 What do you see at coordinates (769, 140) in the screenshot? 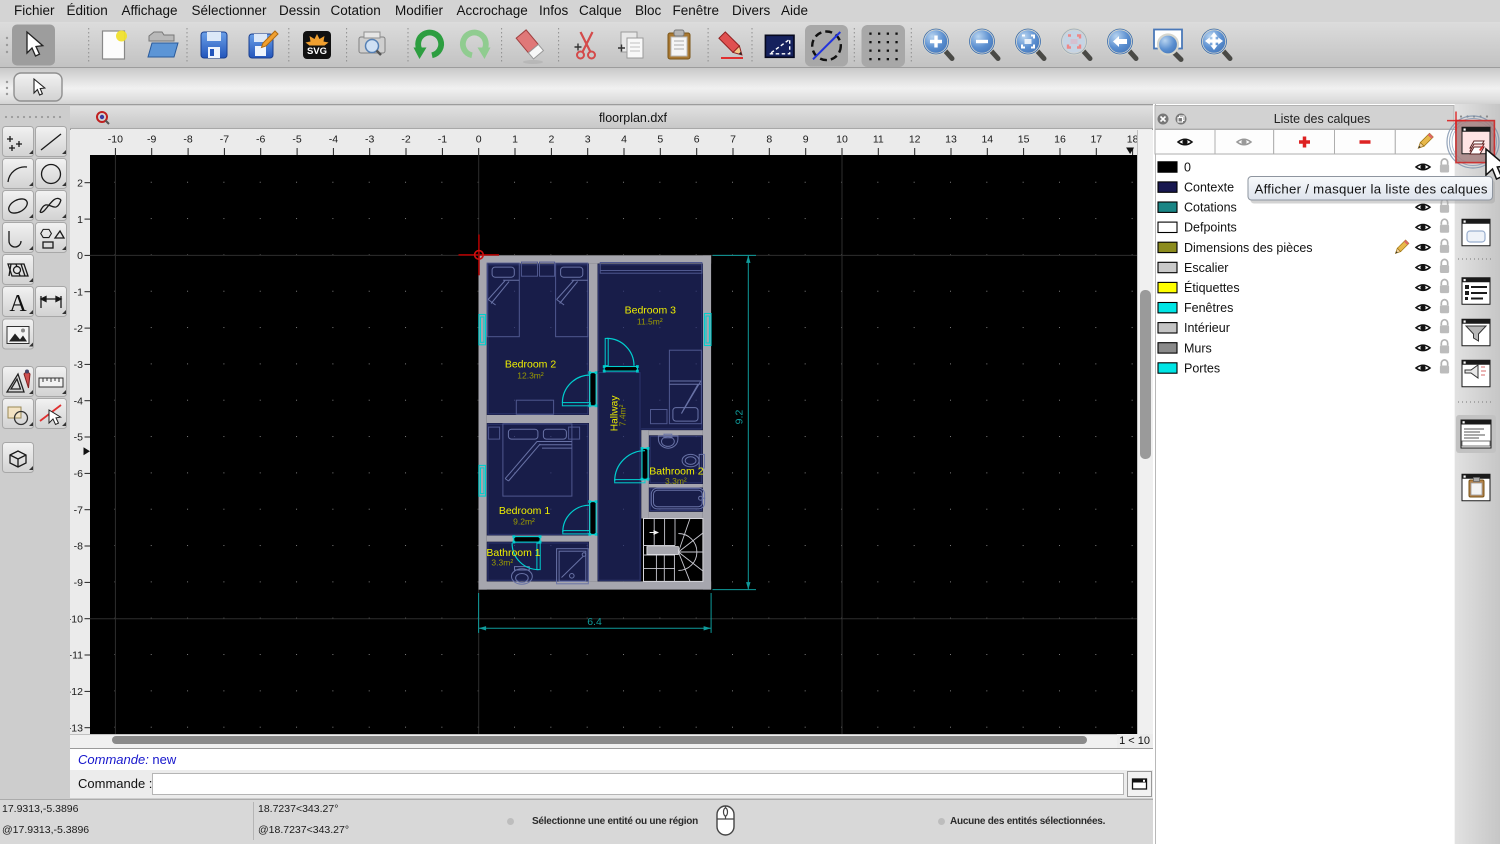
I see `svg-text: 8` at bounding box center [769, 140].